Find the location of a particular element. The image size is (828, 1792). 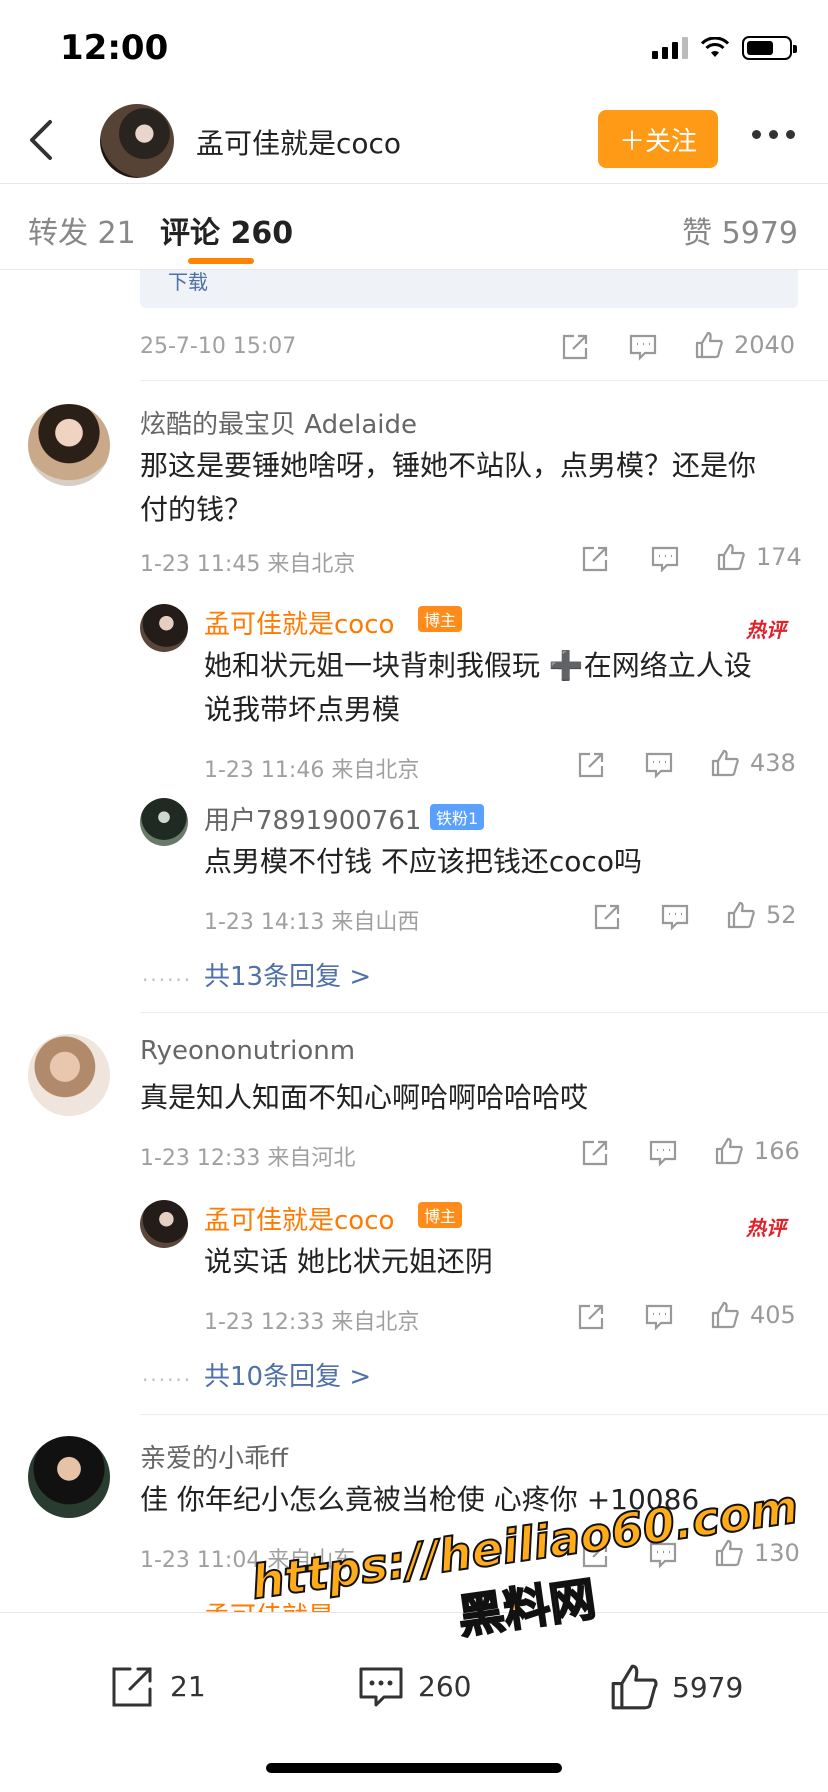

comment-like: 174 is located at coordinates (759, 557).